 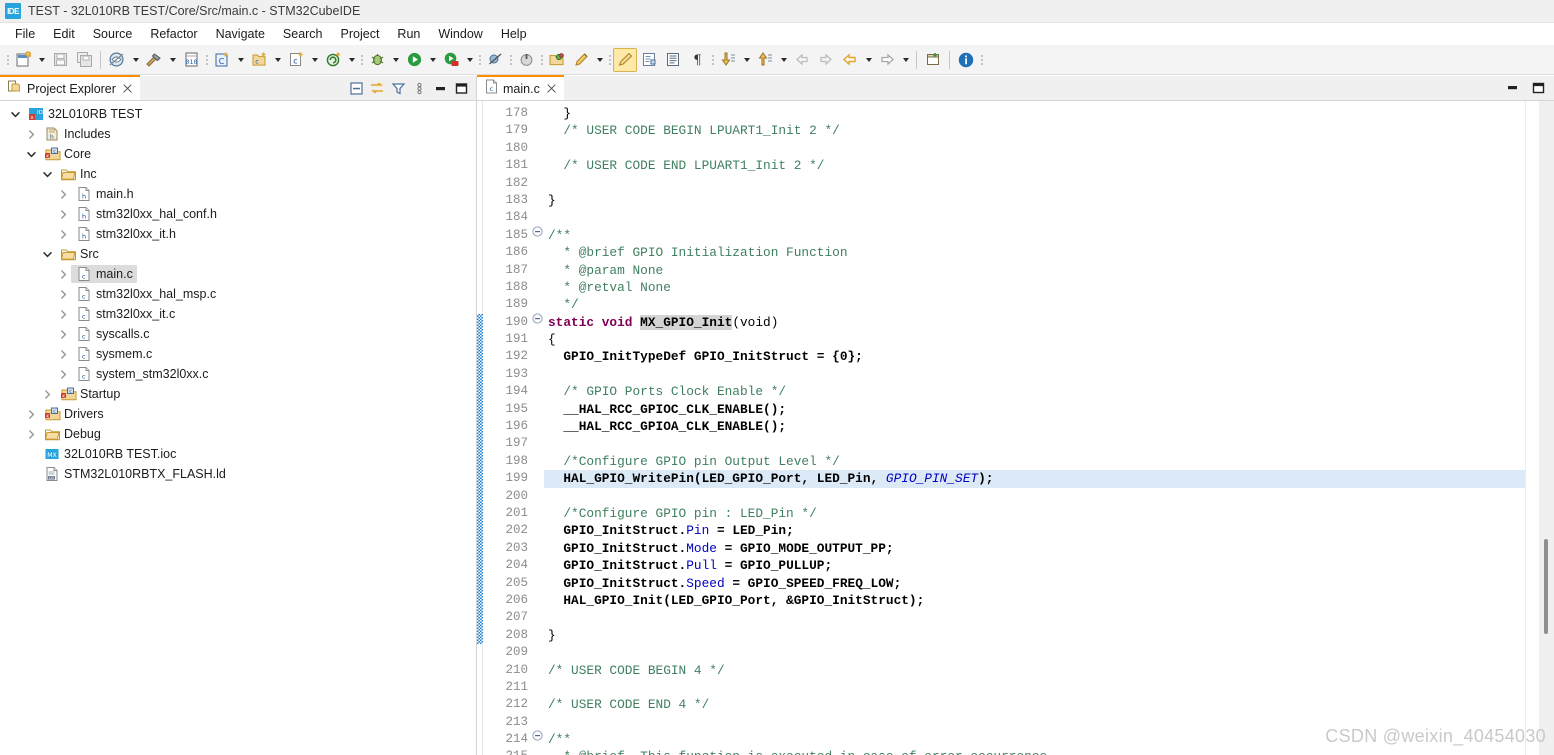 What do you see at coordinates (1034, 513) in the screenshot?
I see `code-line: /*Configure GPIO pin : LED_Pin */` at bounding box center [1034, 513].